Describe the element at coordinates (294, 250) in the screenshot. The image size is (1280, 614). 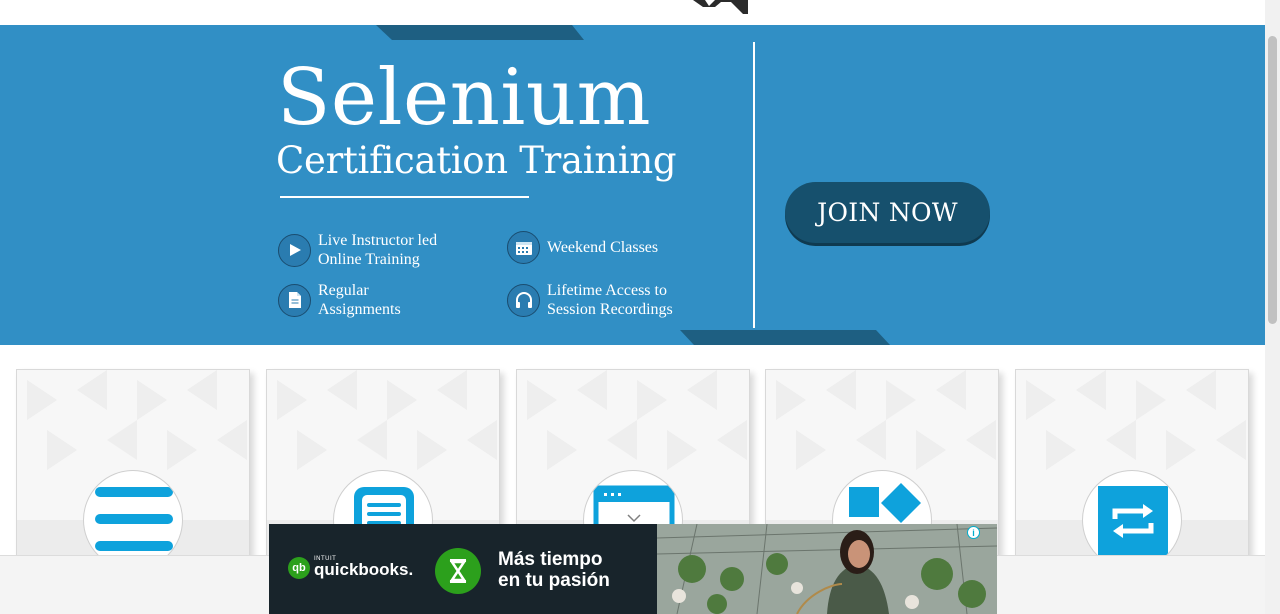
I see `play-icon` at that location.